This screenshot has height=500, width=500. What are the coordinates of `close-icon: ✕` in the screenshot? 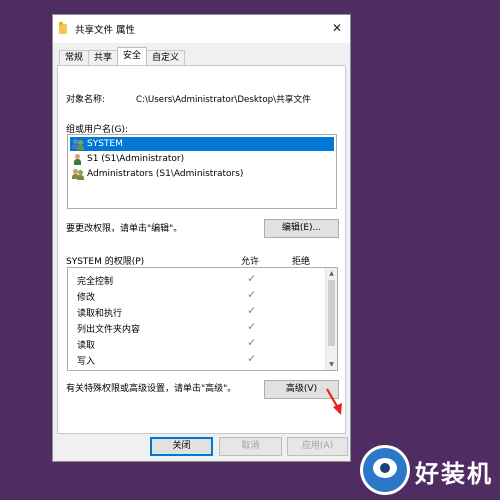 It's located at (337, 28).